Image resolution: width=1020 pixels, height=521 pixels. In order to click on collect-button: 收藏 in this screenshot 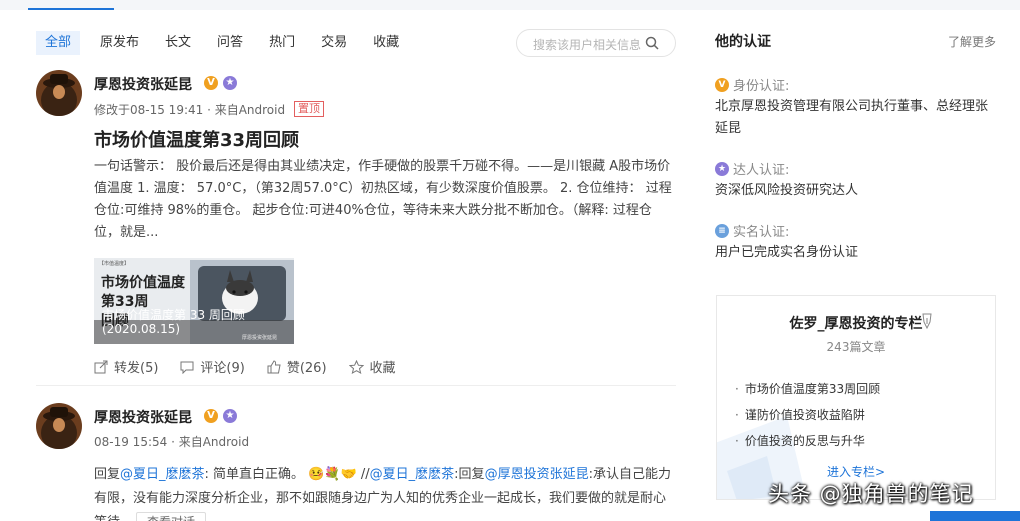, I will do `click(372, 366)`.